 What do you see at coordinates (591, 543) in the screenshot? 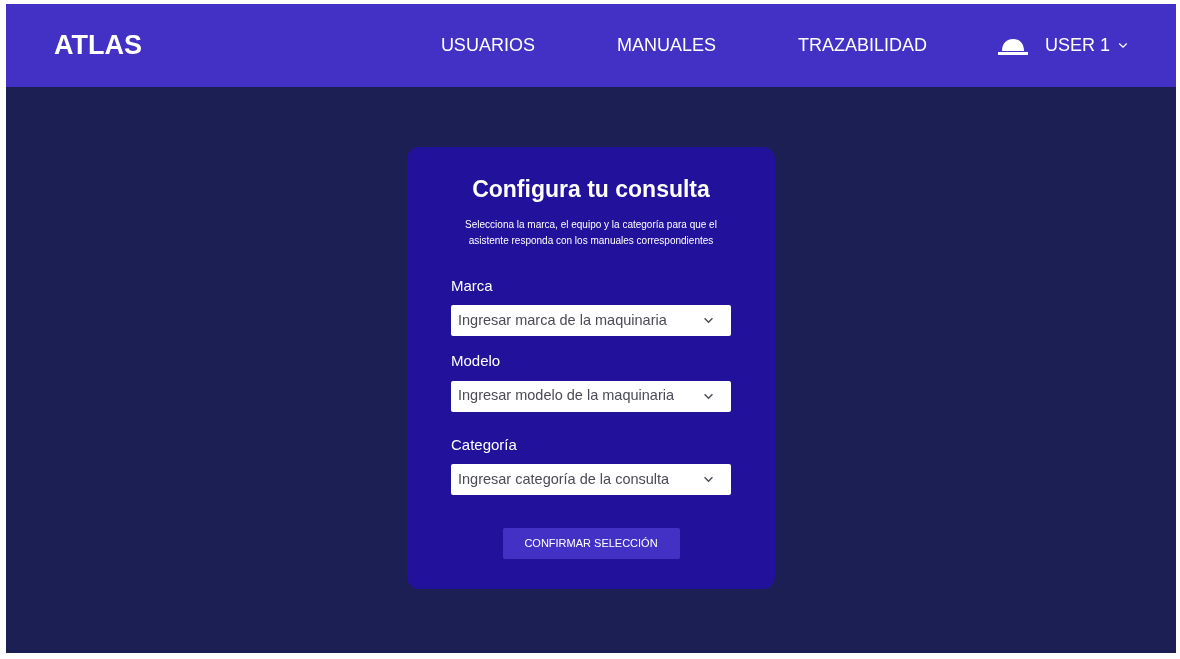
I see `confirm-button: CONFIRMAR SELECCIÓN` at bounding box center [591, 543].